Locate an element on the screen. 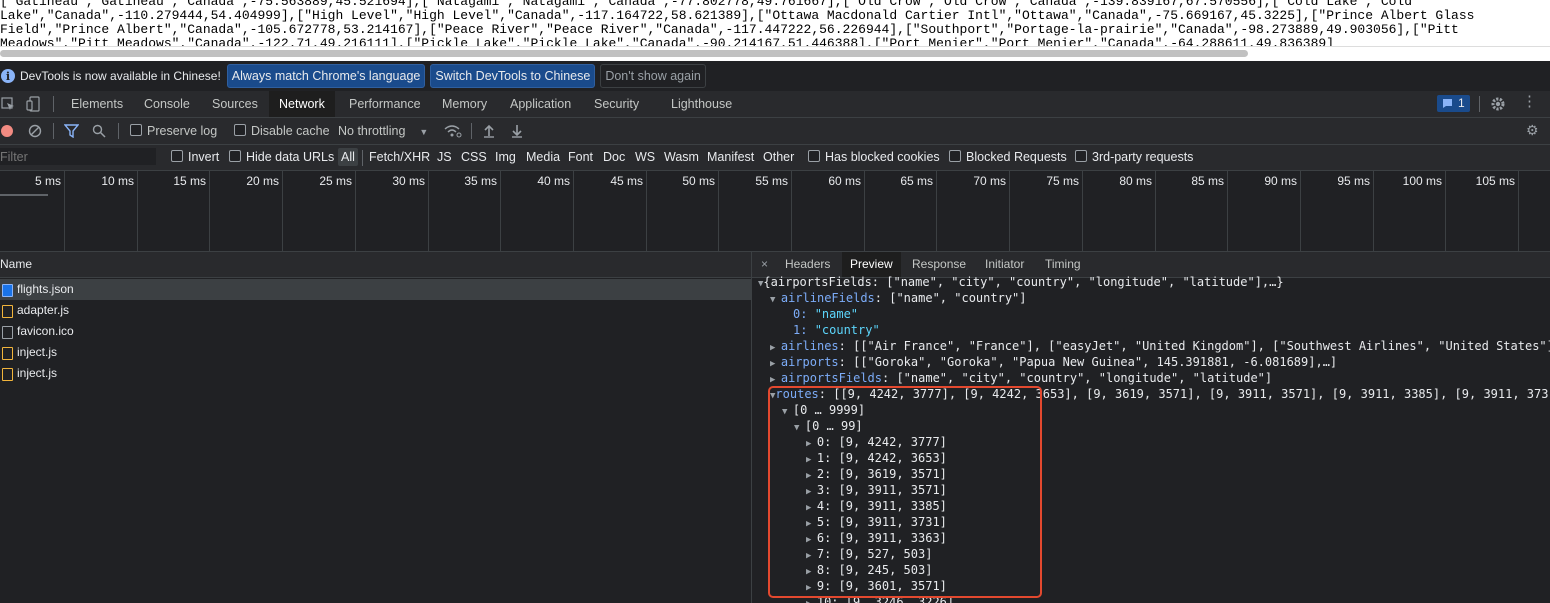 The image size is (1550, 603). import-har-icon is located at coordinates (489, 131).